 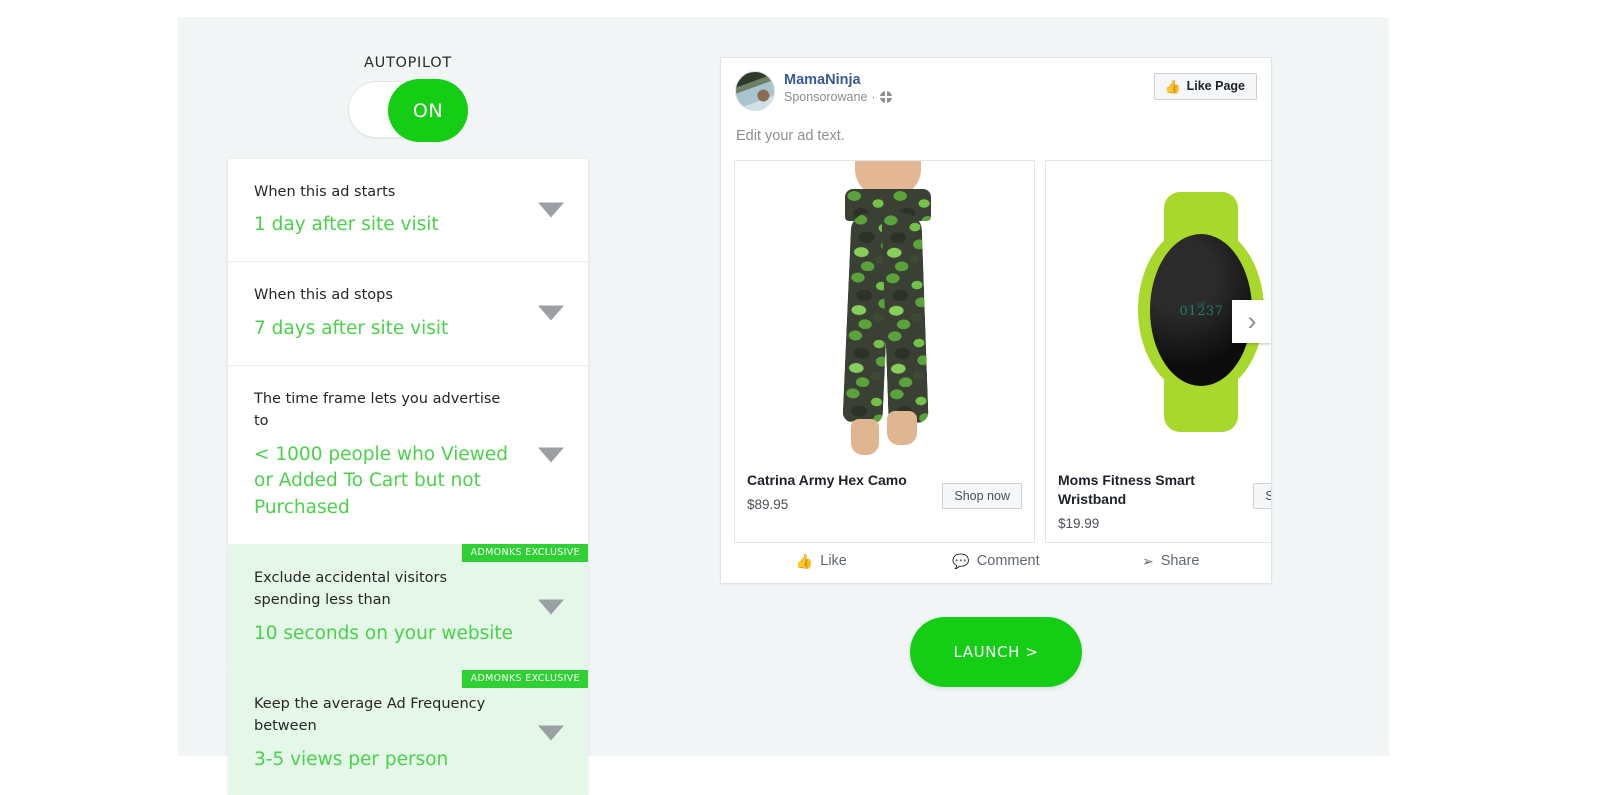 I want to click on product-price: $19.99, so click(x=1079, y=523).